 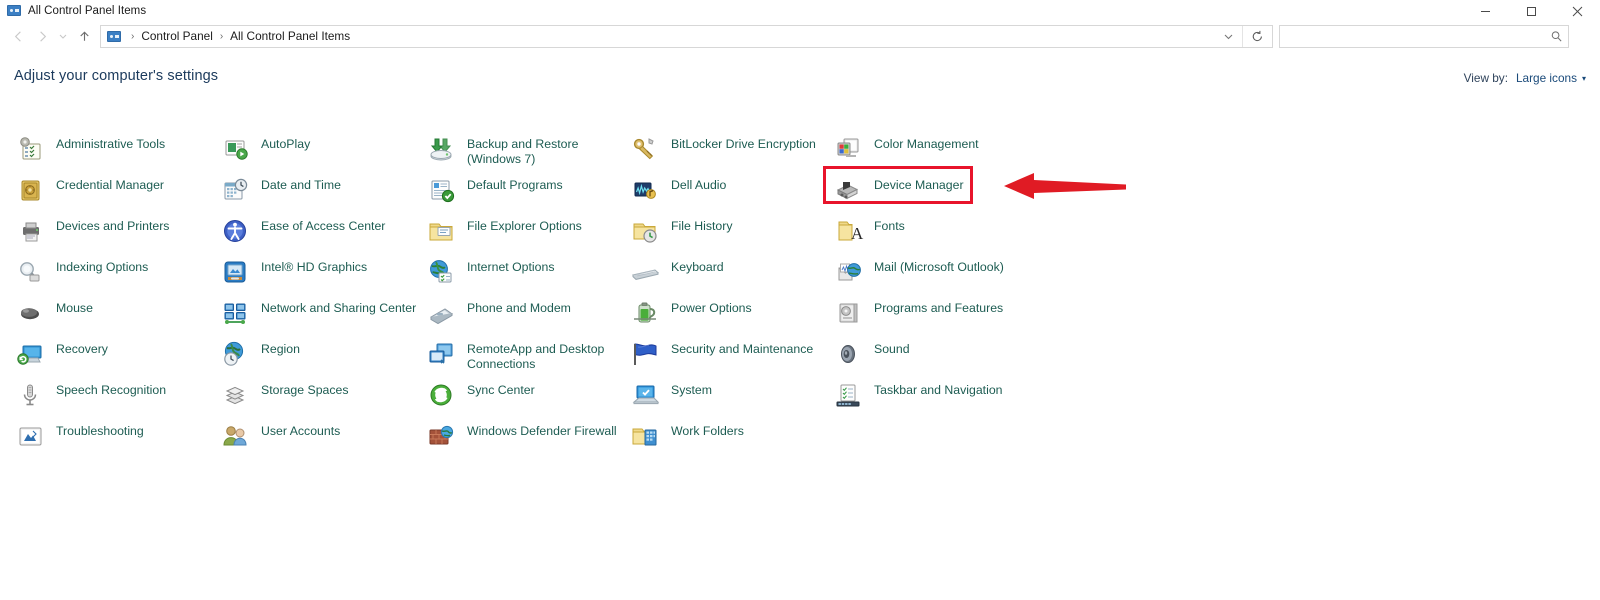 I want to click on control-panel-item-network-and-sharing-center: Network and Sharing Center, so click(x=317, y=315).